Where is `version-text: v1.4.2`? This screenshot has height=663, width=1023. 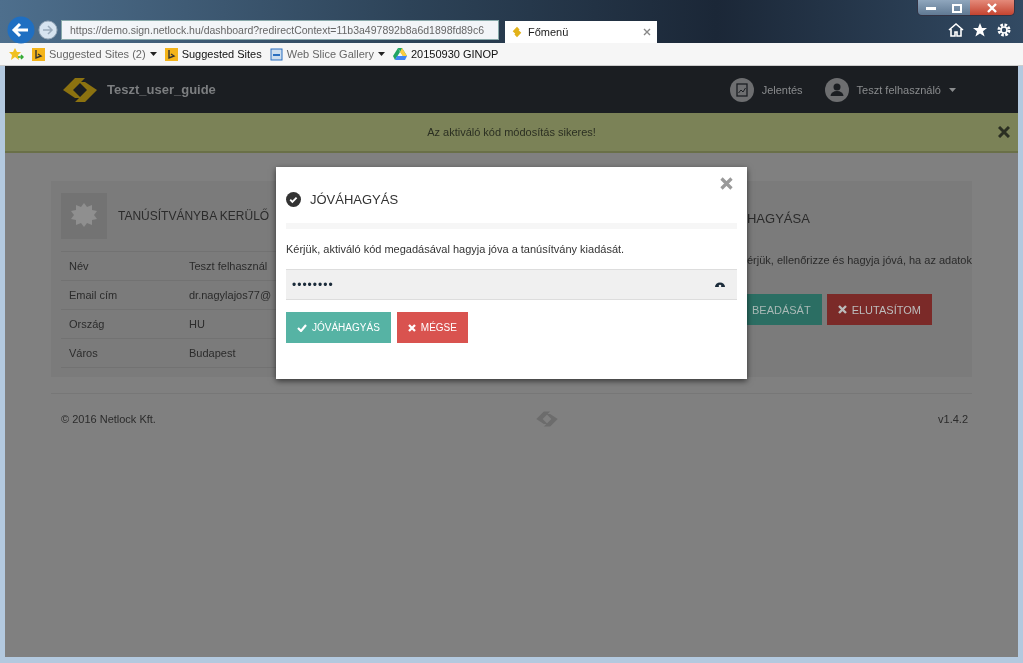 version-text: v1.4.2 is located at coordinates (953, 419).